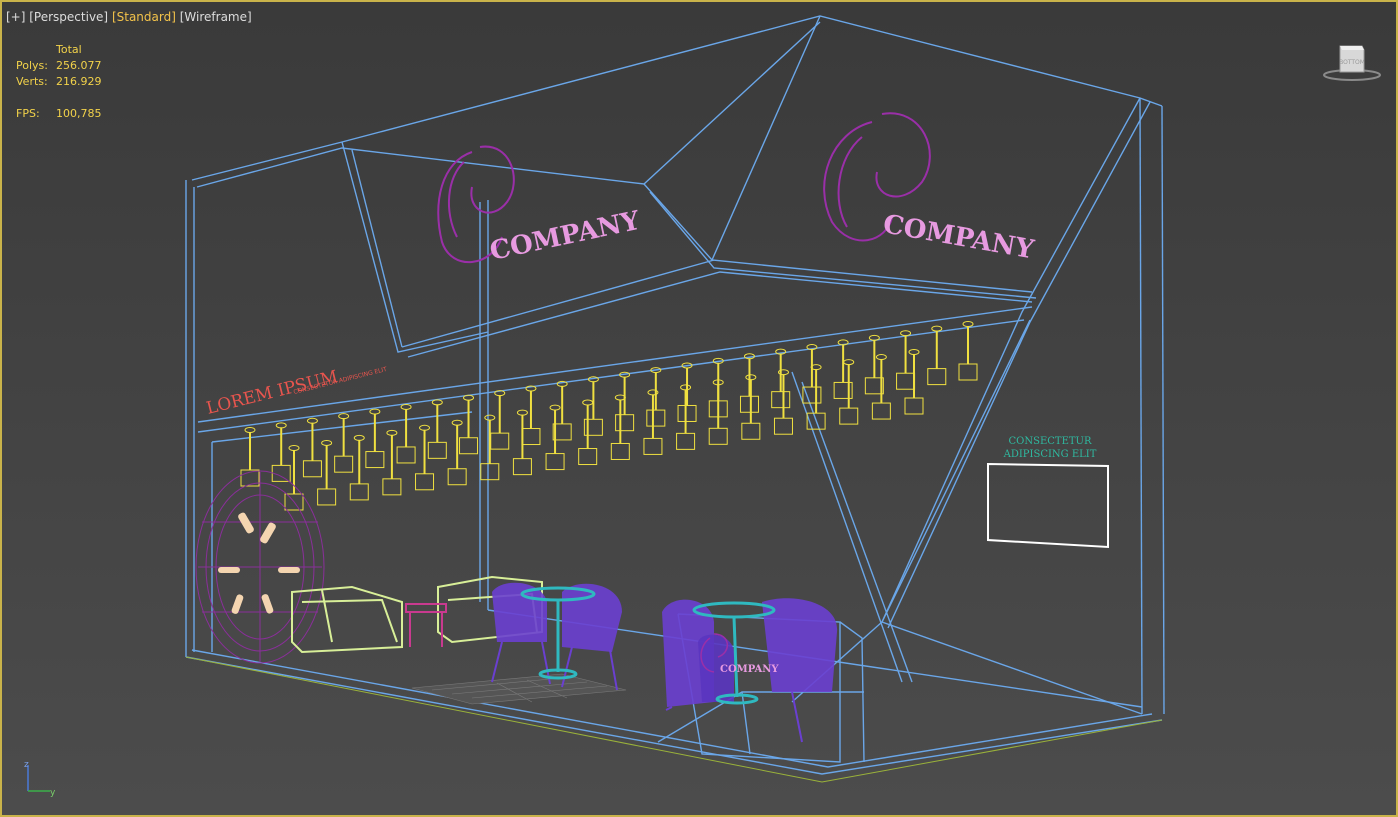  What do you see at coordinates (749, 669) in the screenshot?
I see `company-text-counter: COMPANY` at bounding box center [749, 669].